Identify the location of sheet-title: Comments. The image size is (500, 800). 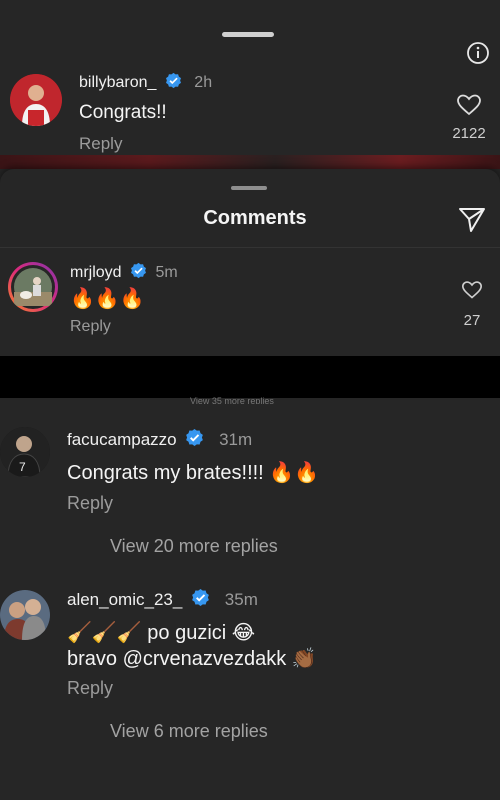
(255, 218).